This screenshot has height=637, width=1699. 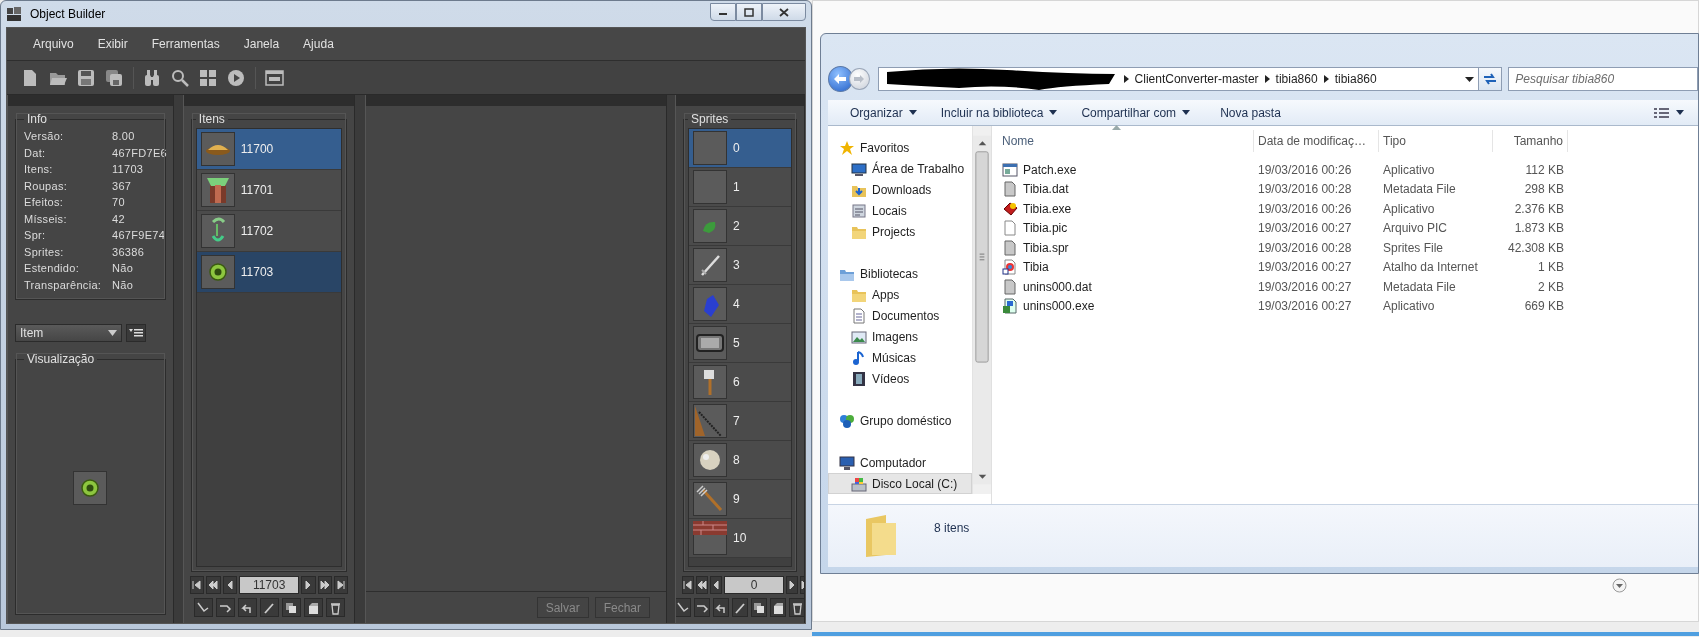 I want to click on menu-item: Ajuda, so click(x=318, y=44).